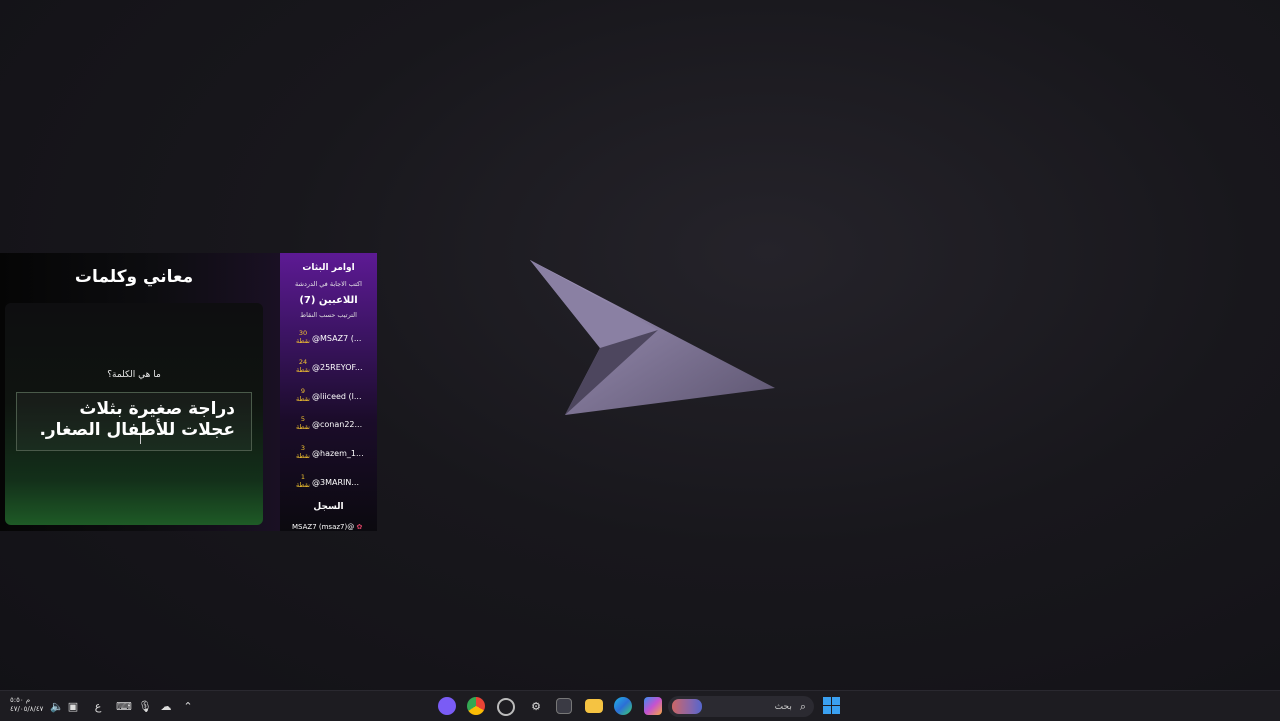  Describe the element at coordinates (506, 707) in the screenshot. I see `obs-icon` at that location.